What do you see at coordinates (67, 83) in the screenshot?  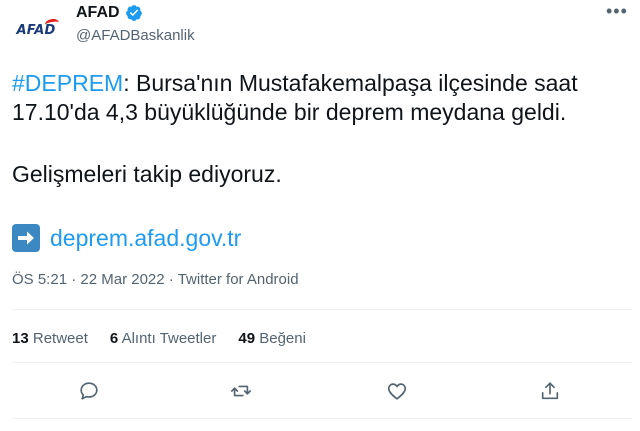 I see `hashtag-link: #DEPREM` at bounding box center [67, 83].